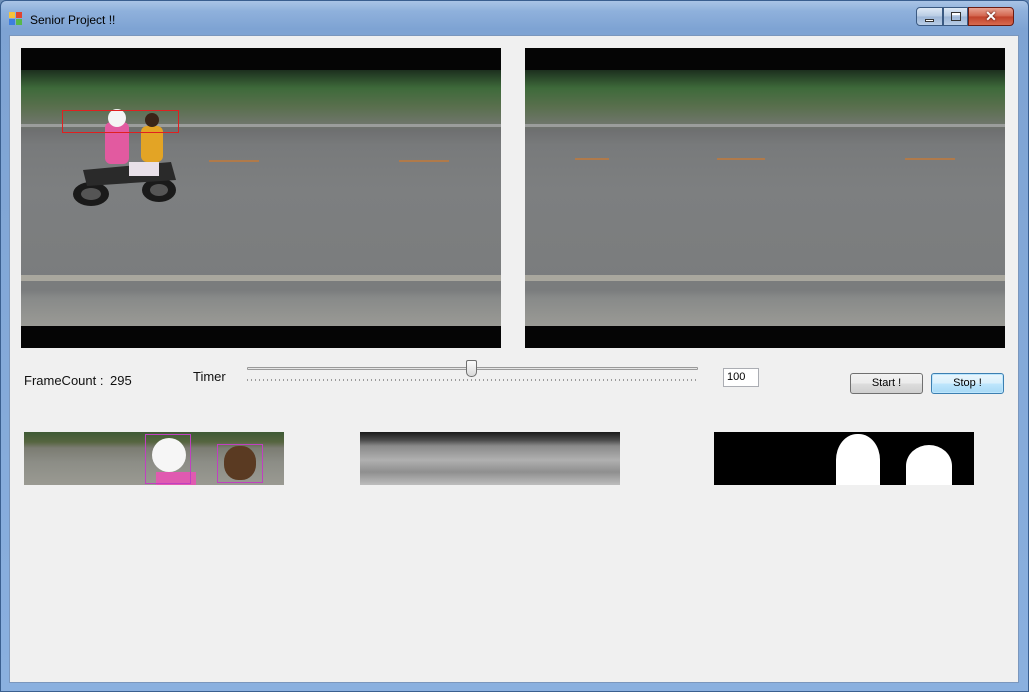  Describe the element at coordinates (929, 20) in the screenshot. I see `minimize-icon` at that location.